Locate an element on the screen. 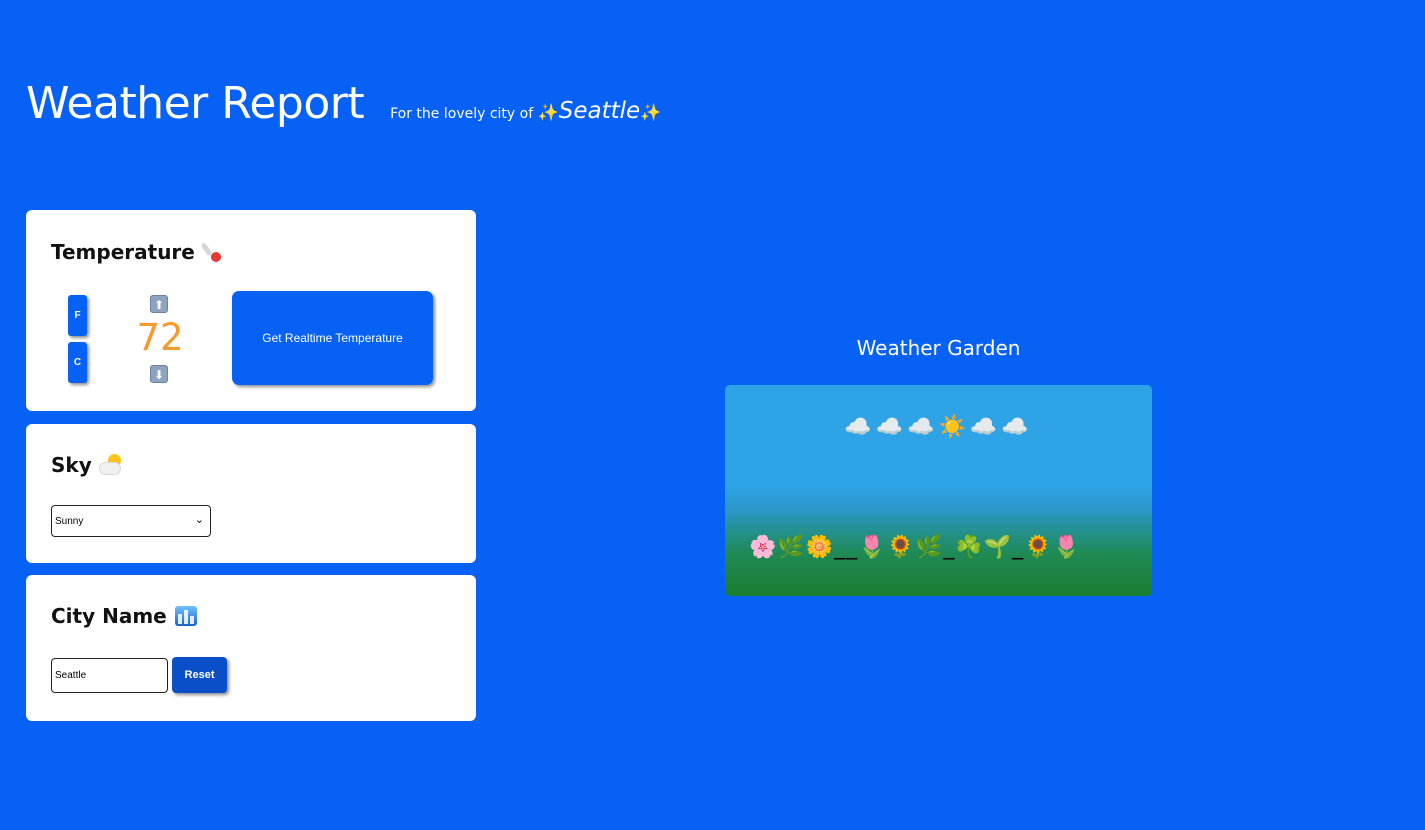 The image size is (1425, 830). cityscape-icon is located at coordinates (185, 616).